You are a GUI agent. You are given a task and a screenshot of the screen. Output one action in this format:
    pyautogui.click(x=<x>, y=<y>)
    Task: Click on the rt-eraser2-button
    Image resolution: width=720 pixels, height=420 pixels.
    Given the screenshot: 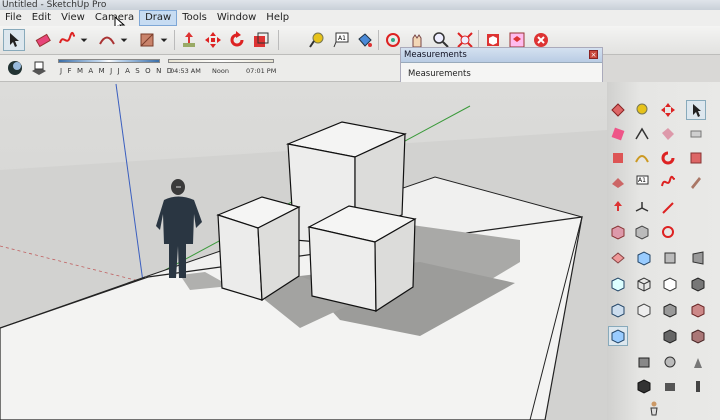 What is the action you would take?
    pyautogui.click(x=696, y=134)
    